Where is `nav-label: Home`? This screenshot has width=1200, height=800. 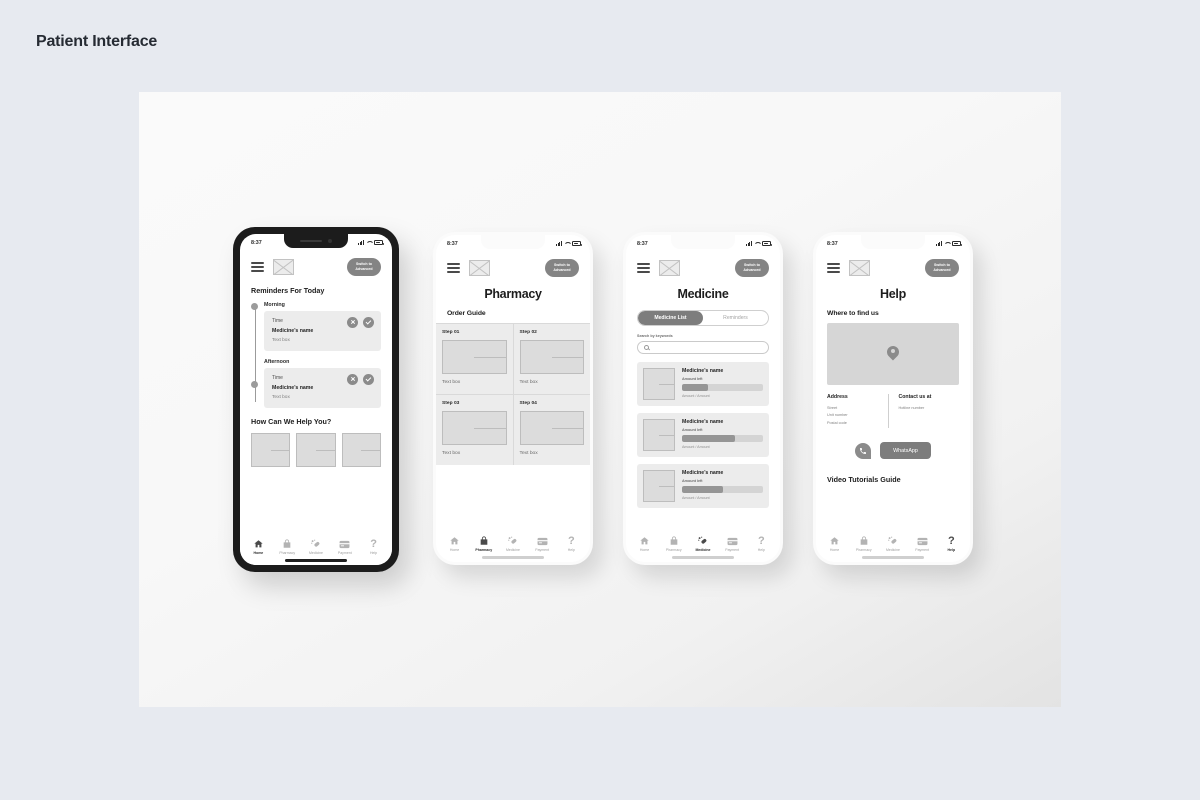 nav-label: Home is located at coordinates (834, 550).